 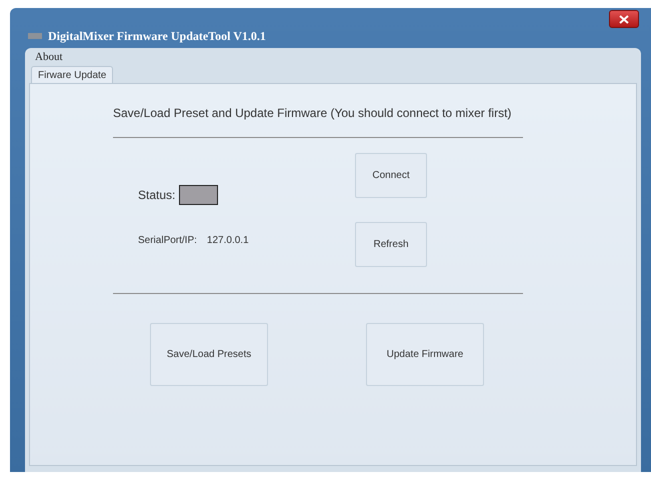 What do you see at coordinates (167, 240) in the screenshot?
I see `serial-port-label: SerialPort/IP:` at bounding box center [167, 240].